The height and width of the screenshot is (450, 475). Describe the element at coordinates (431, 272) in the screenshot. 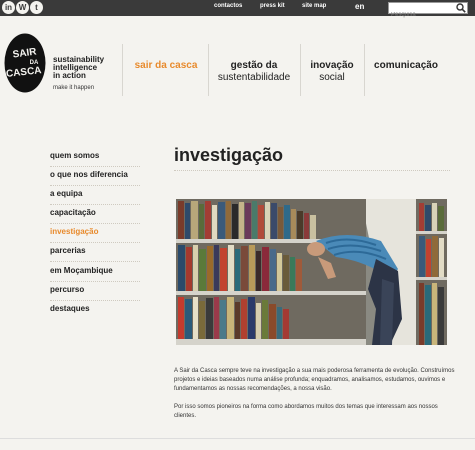

I see `bookshelf-right` at that location.